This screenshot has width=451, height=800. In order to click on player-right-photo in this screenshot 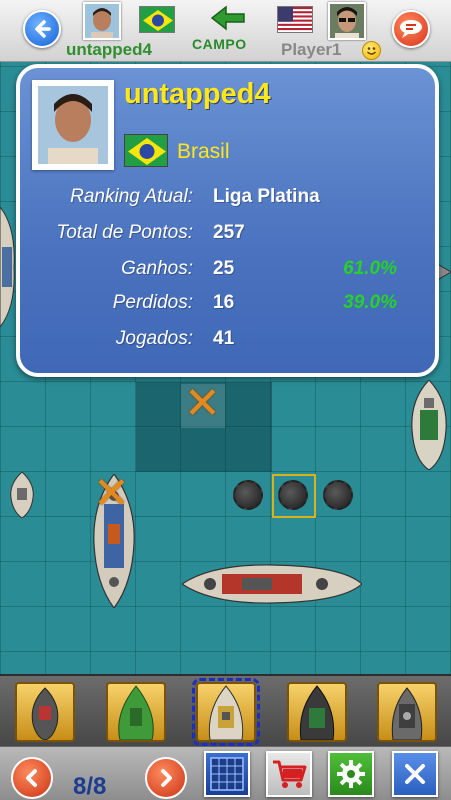, I will do `click(347, 21)`.